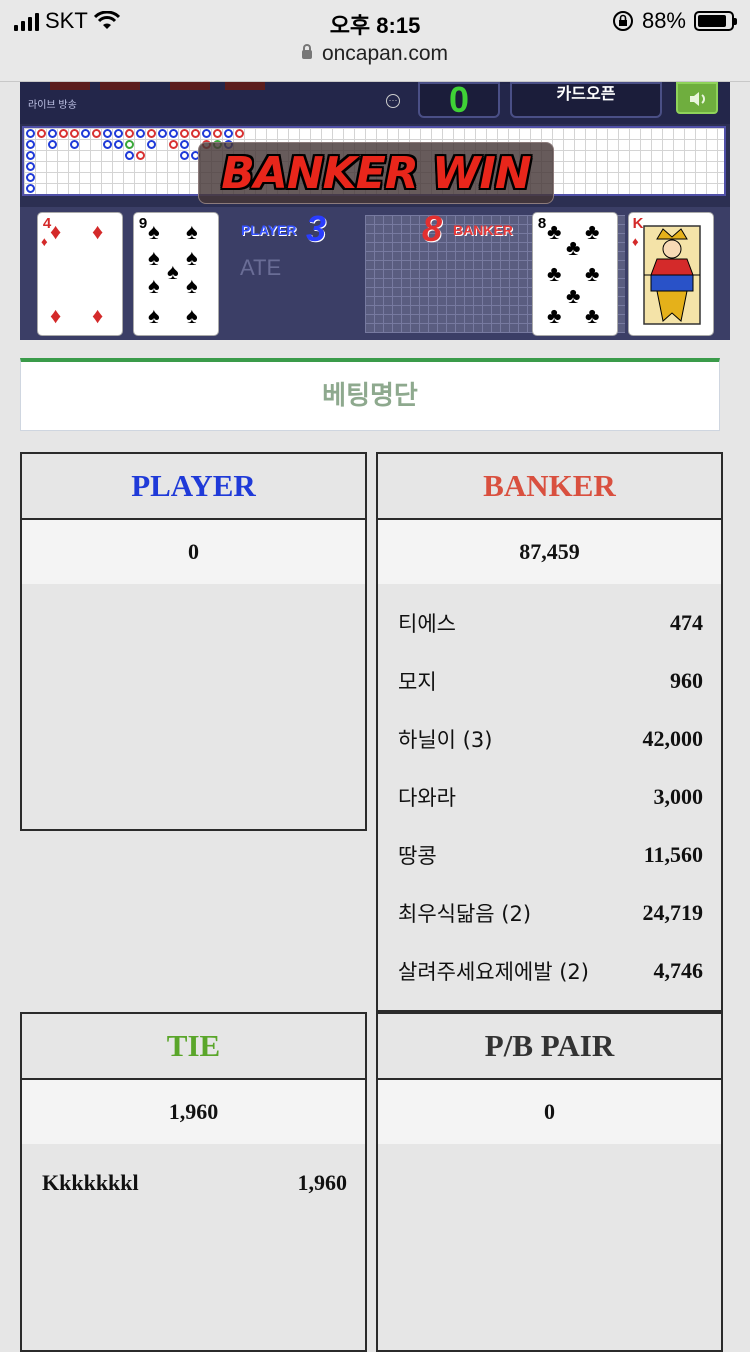  I want to click on result-text: BANKER WIN, so click(376, 173).